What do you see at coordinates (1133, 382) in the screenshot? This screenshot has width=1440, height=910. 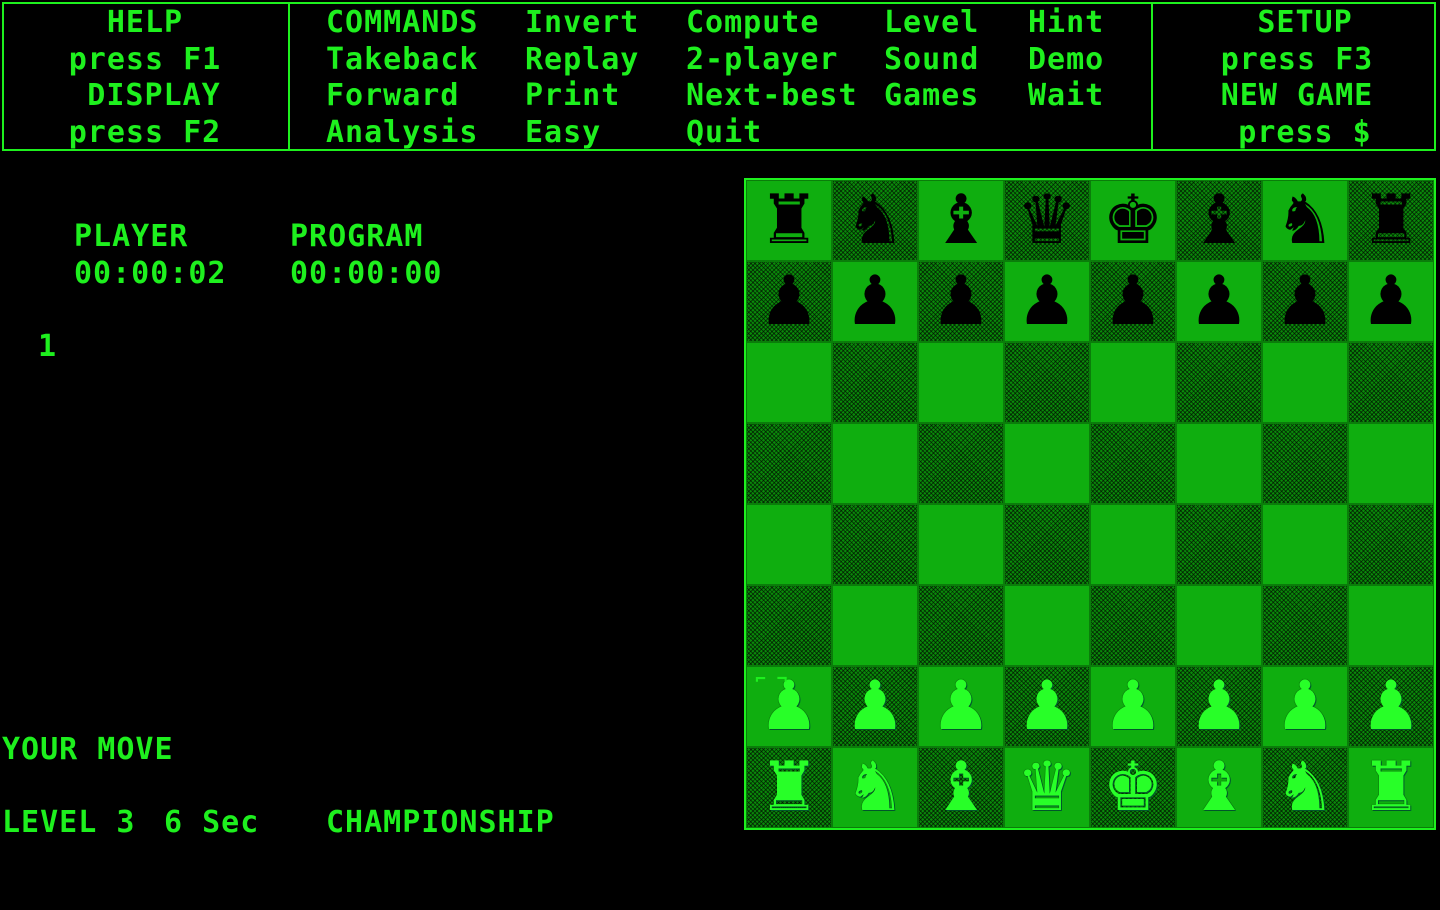 I see `square-e6` at bounding box center [1133, 382].